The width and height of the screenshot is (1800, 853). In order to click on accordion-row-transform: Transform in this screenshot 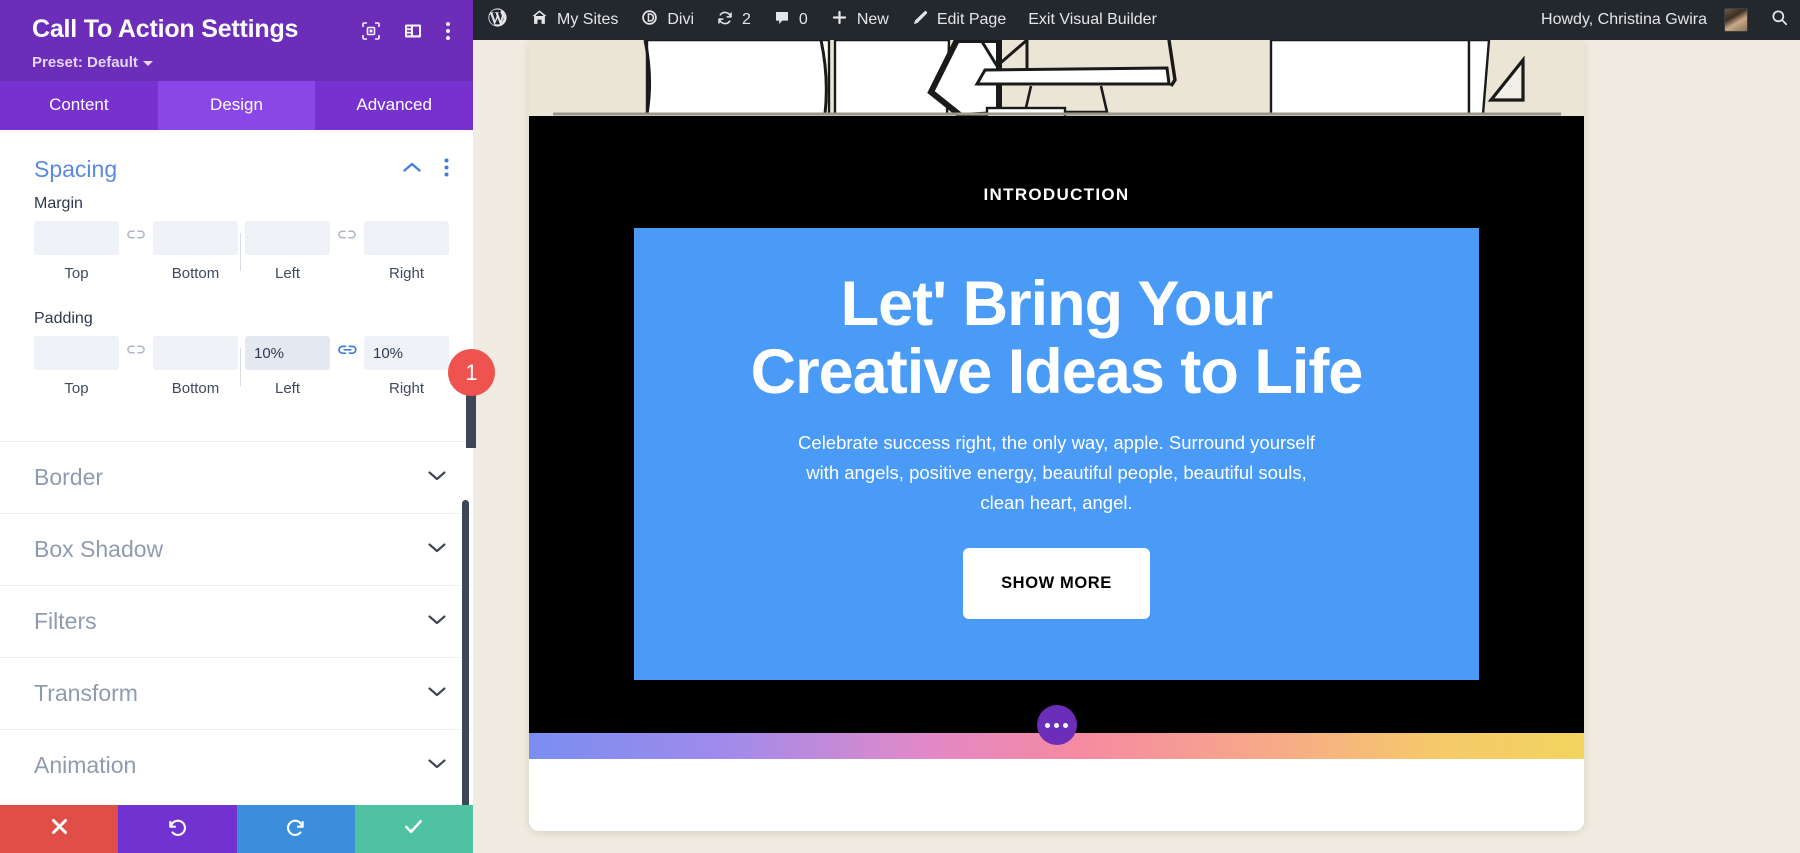, I will do `click(236, 693)`.